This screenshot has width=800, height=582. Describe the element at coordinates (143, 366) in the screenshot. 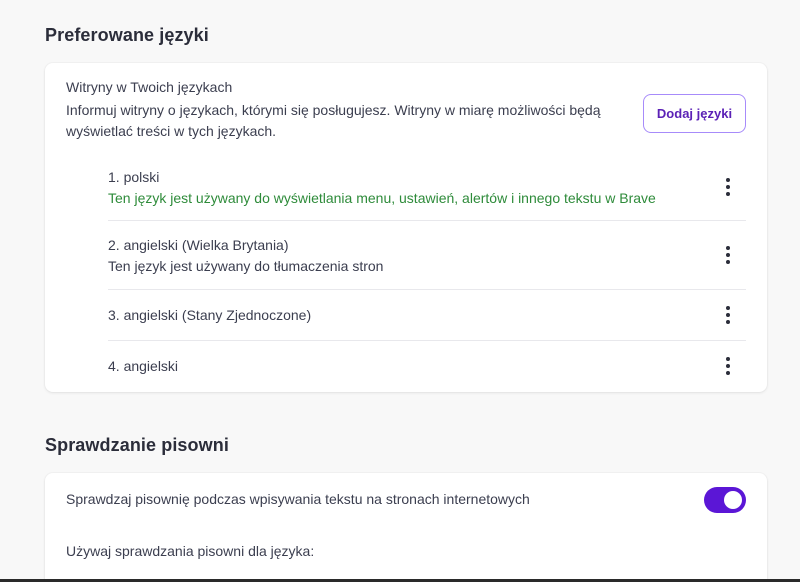

I see `language-name: 4. angielski` at that location.